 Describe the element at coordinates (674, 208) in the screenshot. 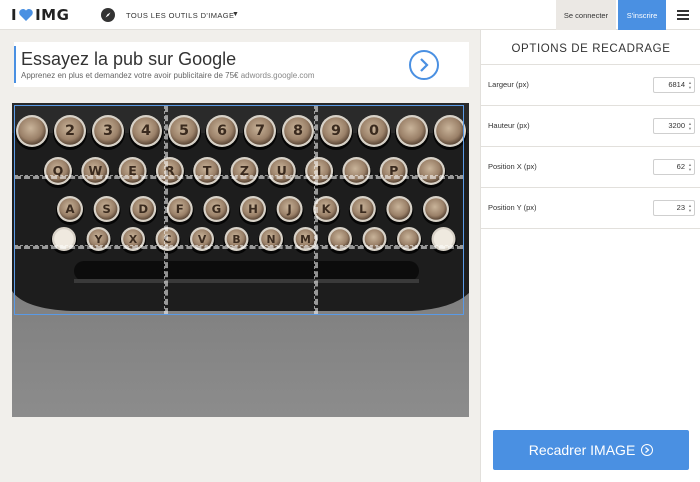

I see `position-y-input: 23 ▲ ▼` at that location.